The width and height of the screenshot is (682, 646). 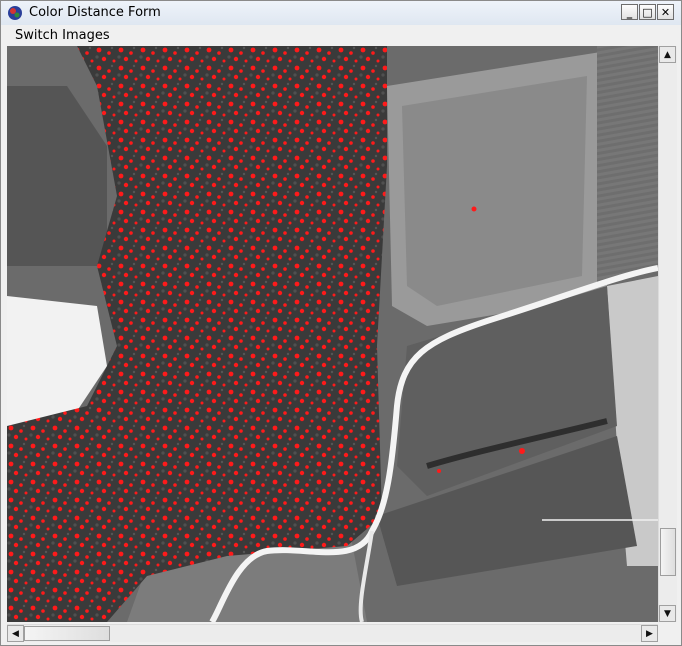 What do you see at coordinates (341, 35) in the screenshot?
I see `menu-bar: Switch Images` at bounding box center [341, 35].